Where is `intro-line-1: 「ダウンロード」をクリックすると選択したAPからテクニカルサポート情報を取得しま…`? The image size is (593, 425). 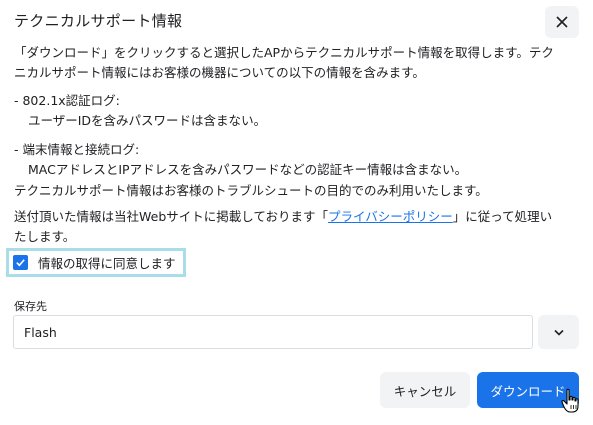
intro-line-1: 「ダウンロード」をクリックすると選択したAPからテクニカルサポート情報を取得しま… is located at coordinates (284, 52).